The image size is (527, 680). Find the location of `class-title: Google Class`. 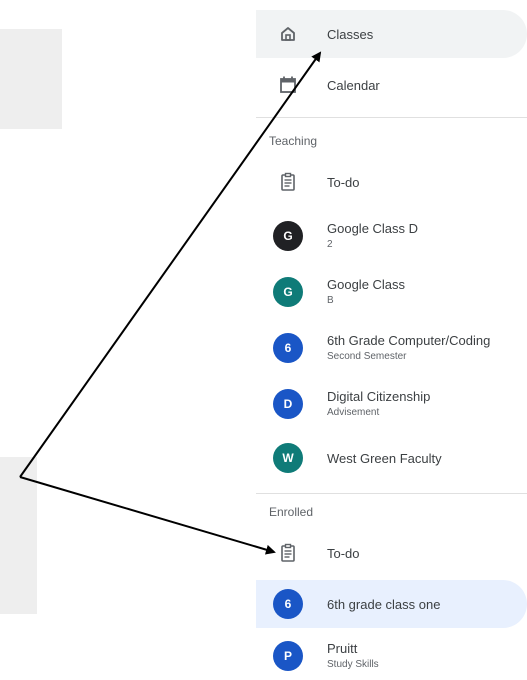

class-title: Google Class is located at coordinates (366, 284).